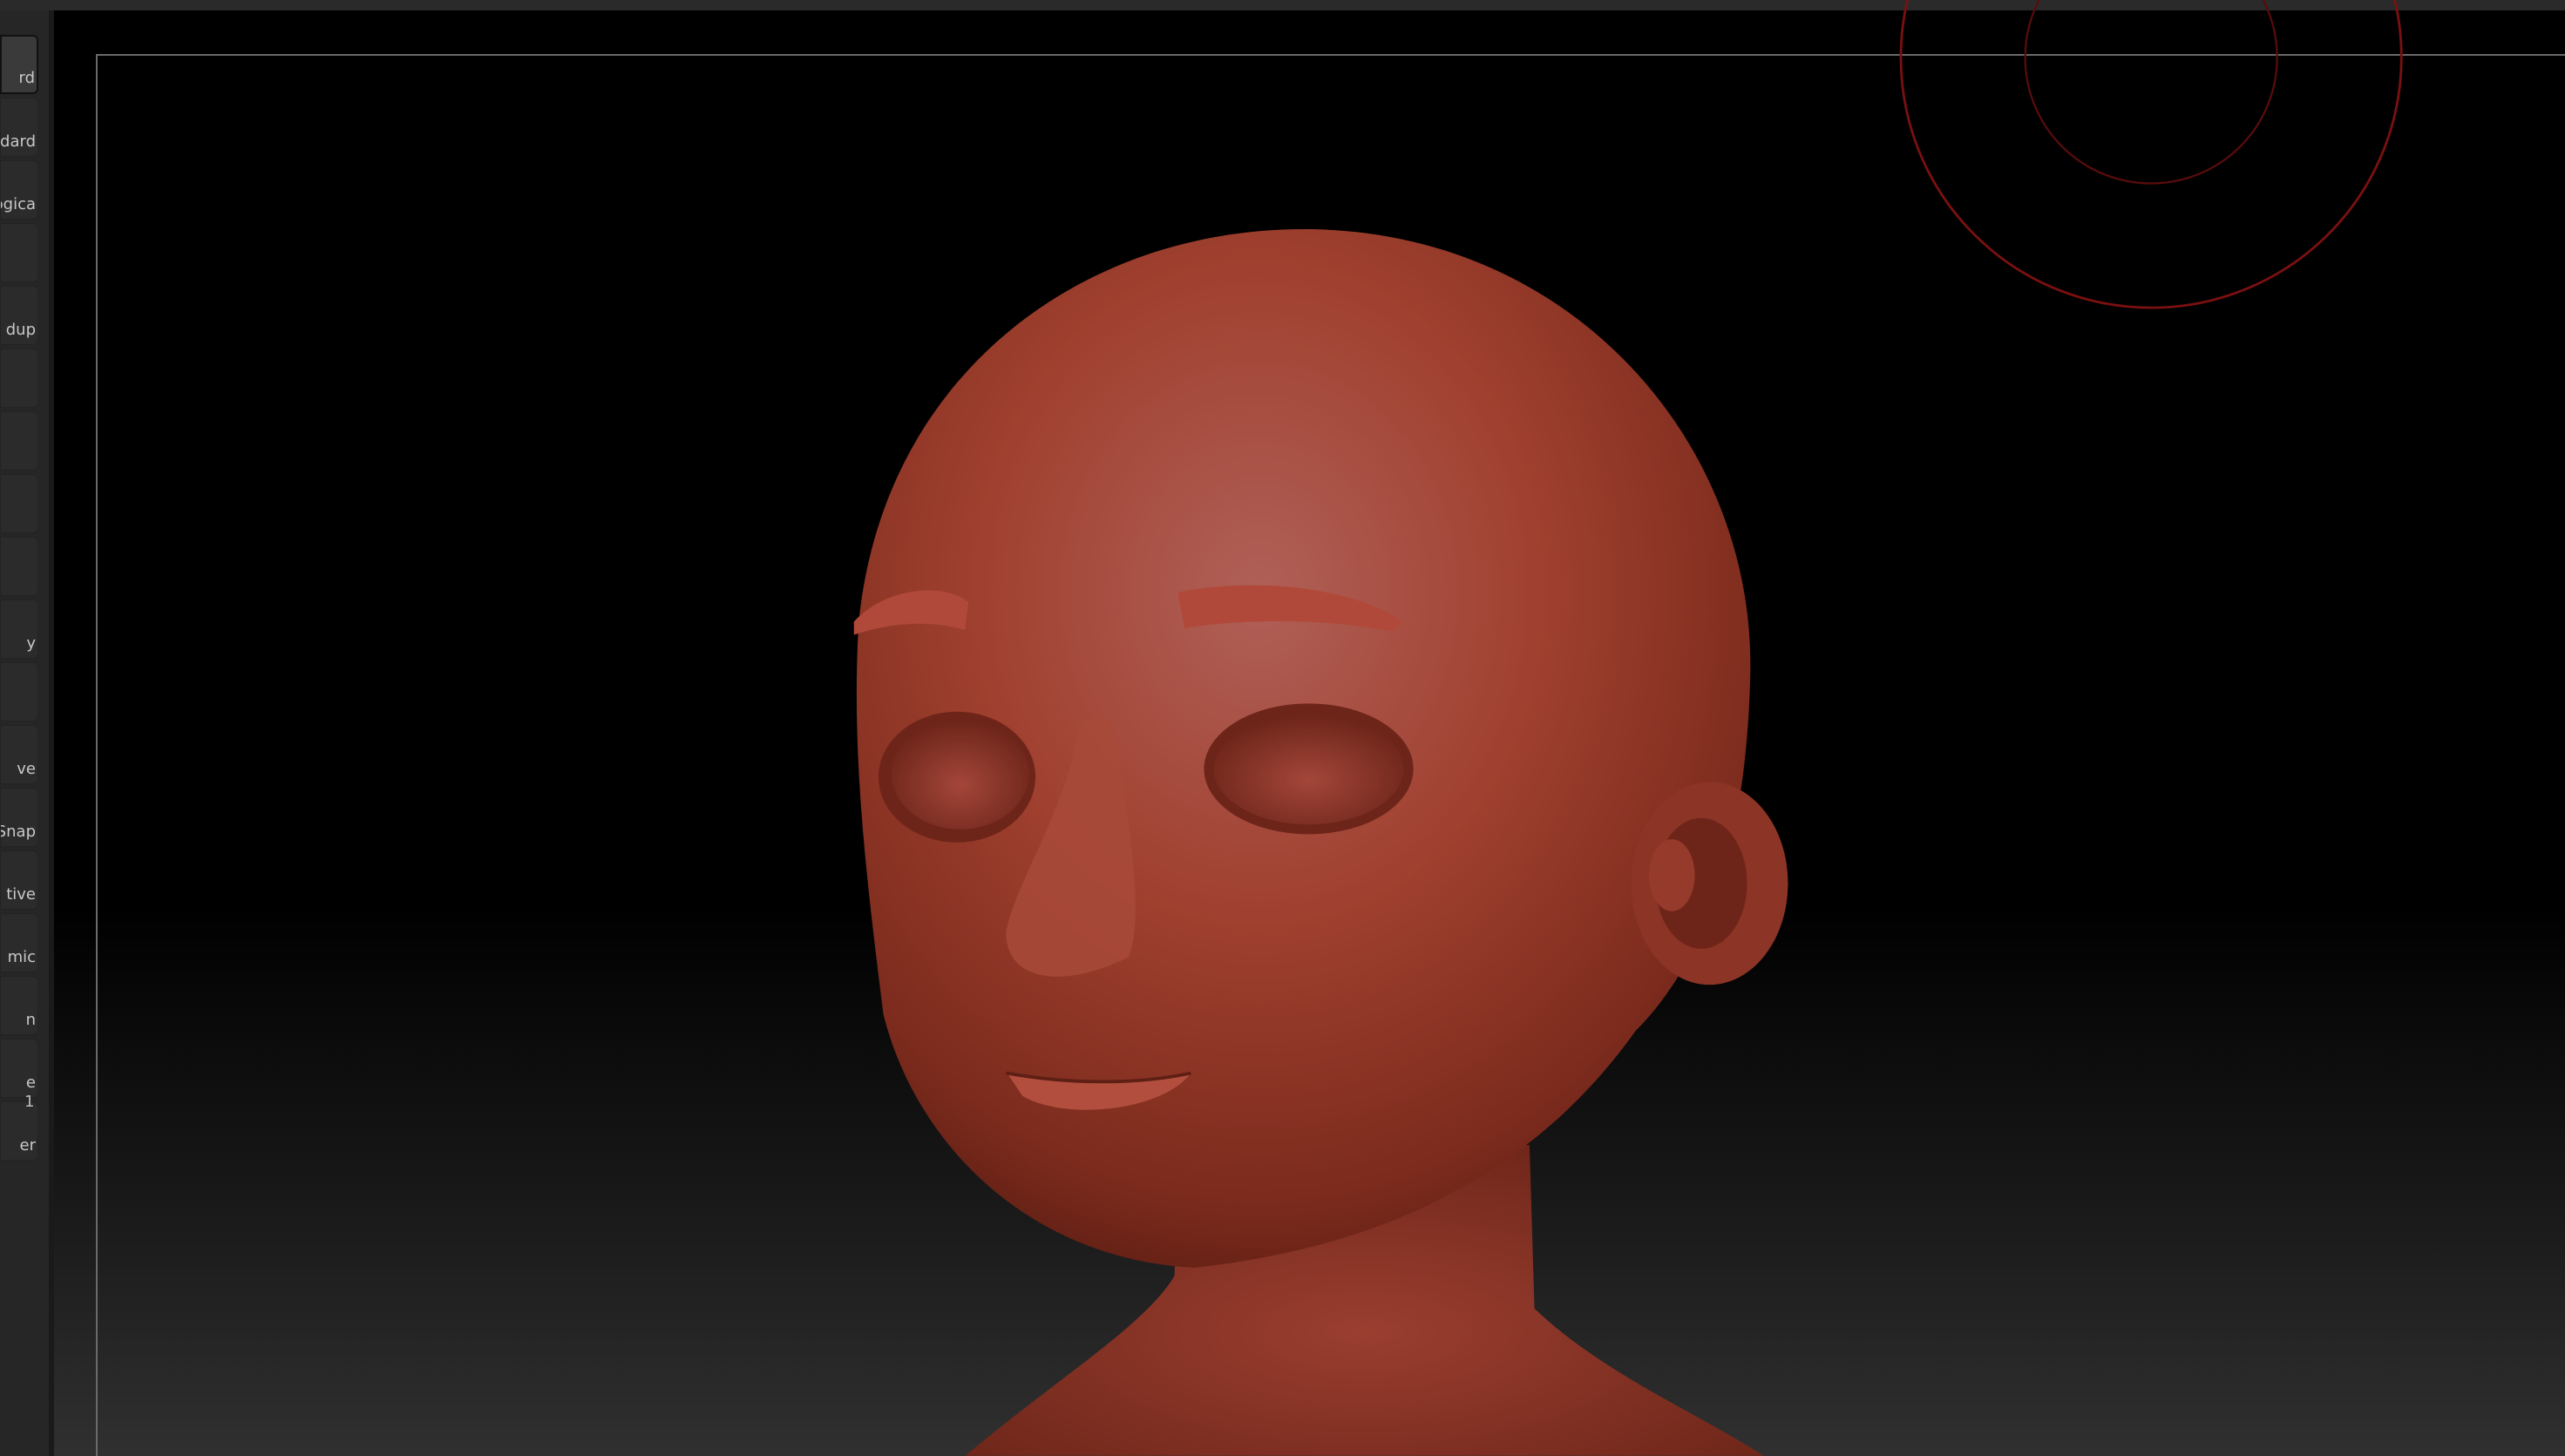 This screenshot has height=1456, width=2565. What do you see at coordinates (1709, 883) in the screenshot?
I see `ear` at bounding box center [1709, 883].